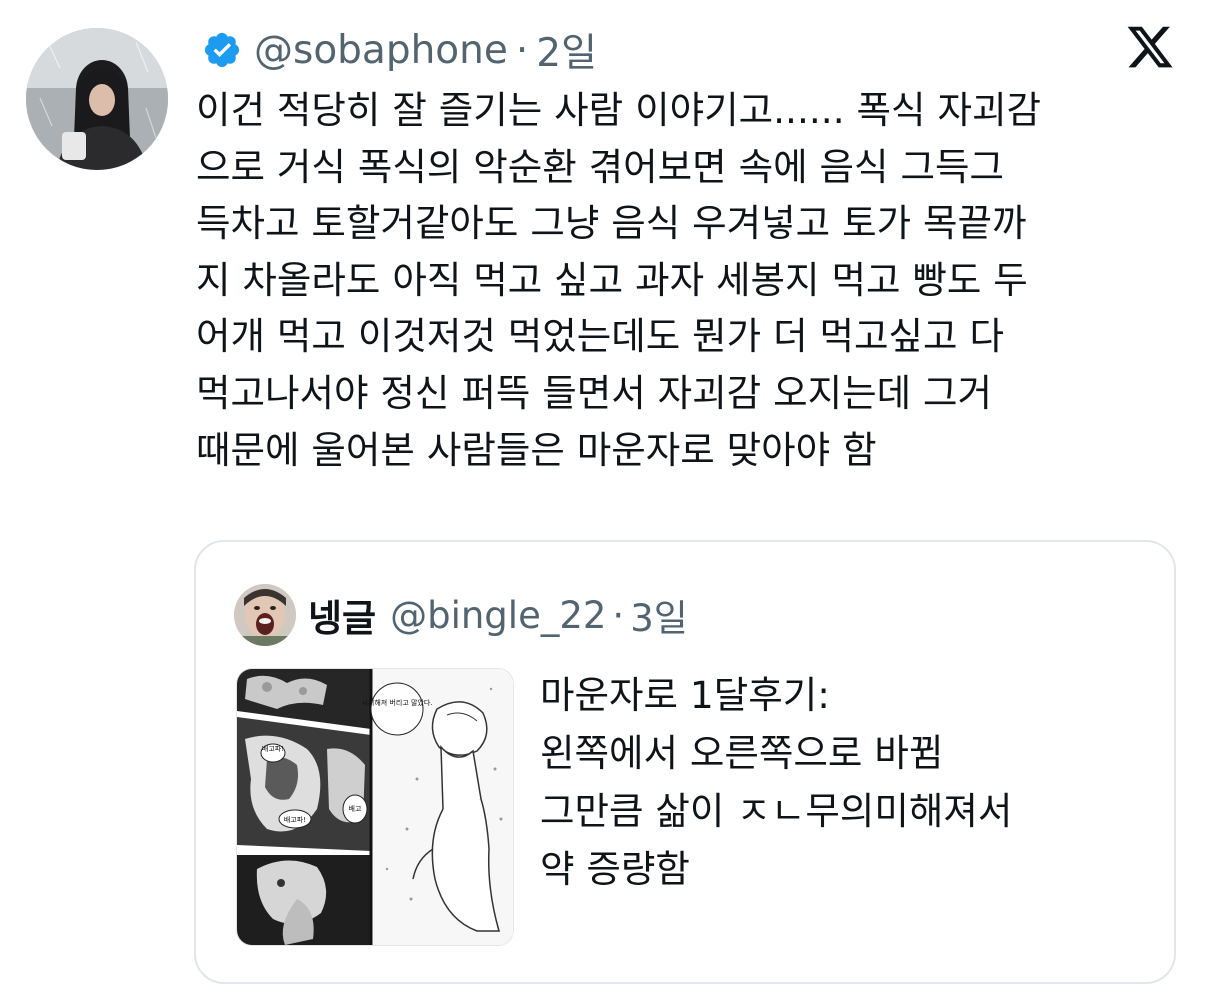  Describe the element at coordinates (566, 50) in the screenshot. I see `tweet-timestamp: 2일` at that location.